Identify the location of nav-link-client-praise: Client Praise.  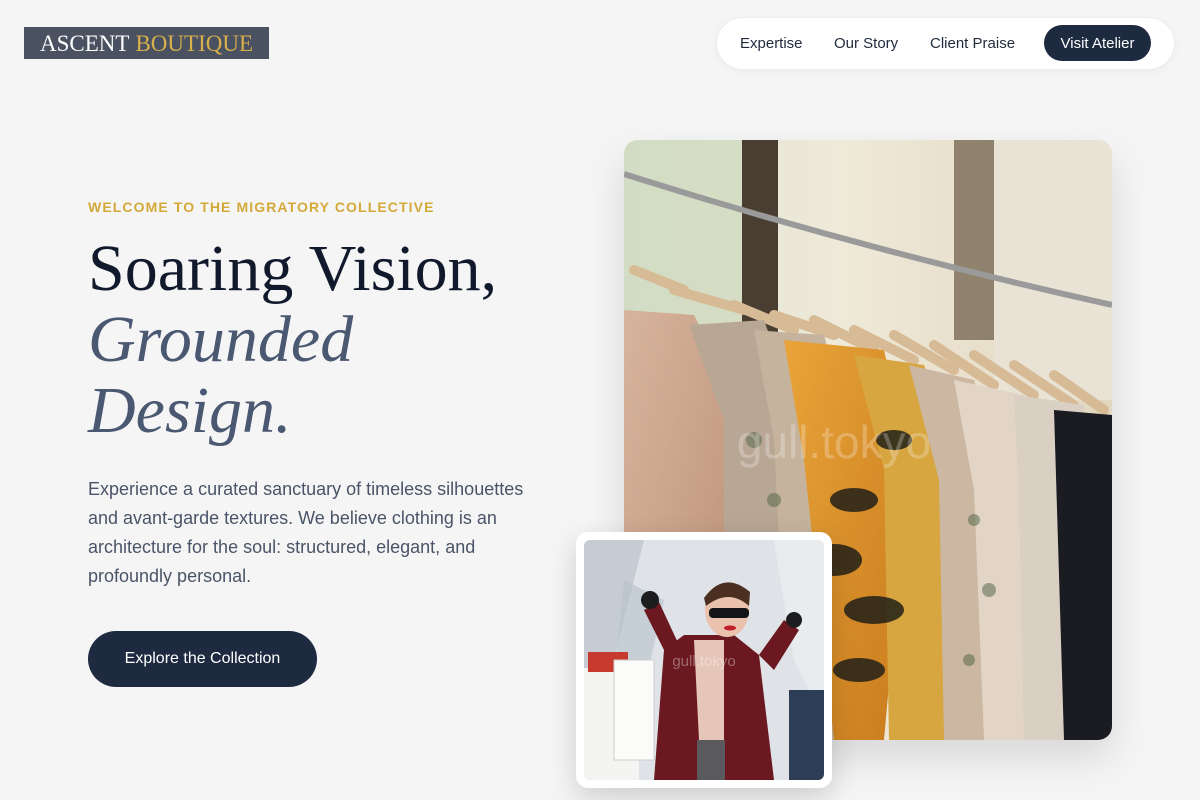
(972, 43).